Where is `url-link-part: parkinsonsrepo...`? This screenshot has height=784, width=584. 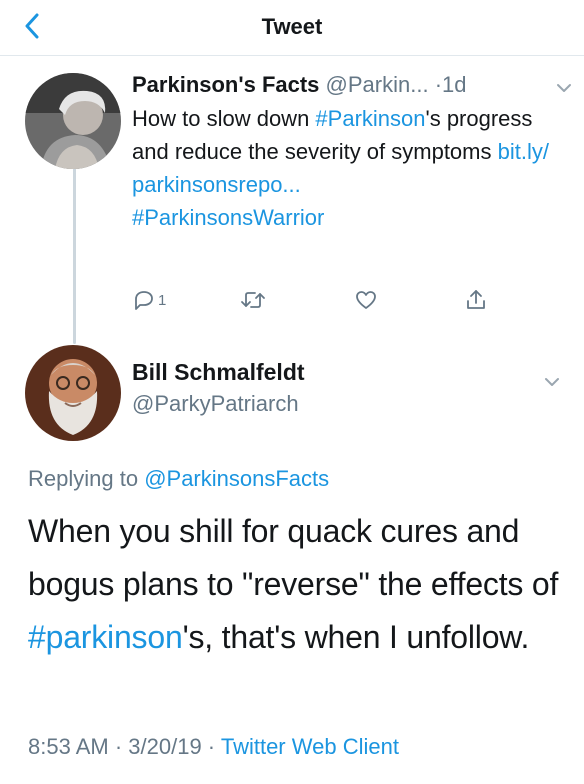 url-link-part: parkinsonsrepo... is located at coordinates (216, 184).